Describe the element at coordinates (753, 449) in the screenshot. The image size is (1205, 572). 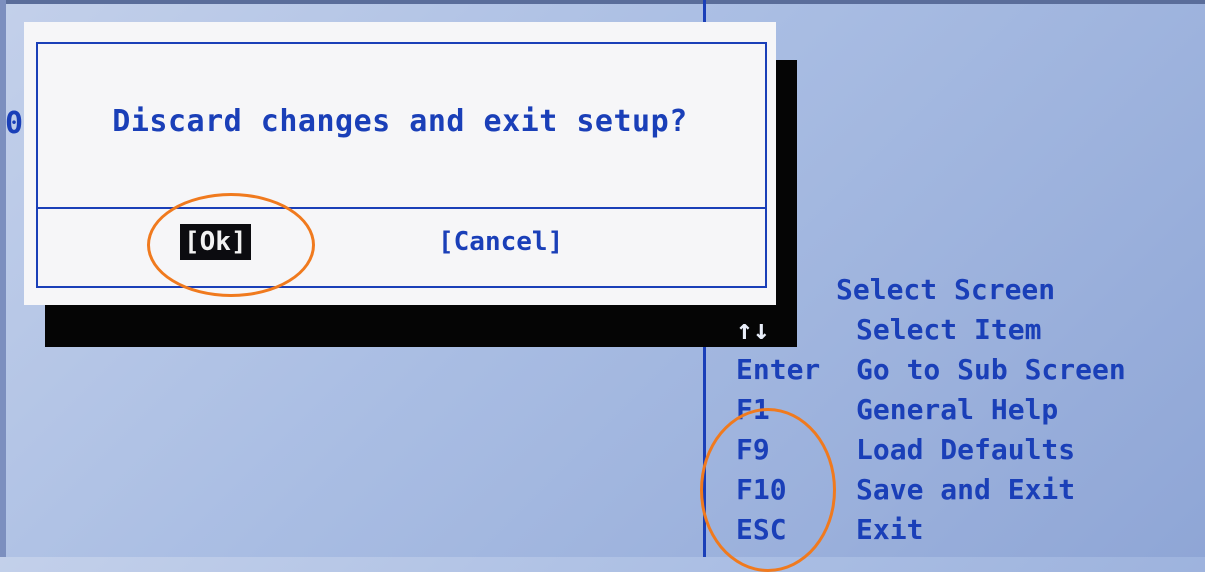
I see `help-key: F9` at that location.